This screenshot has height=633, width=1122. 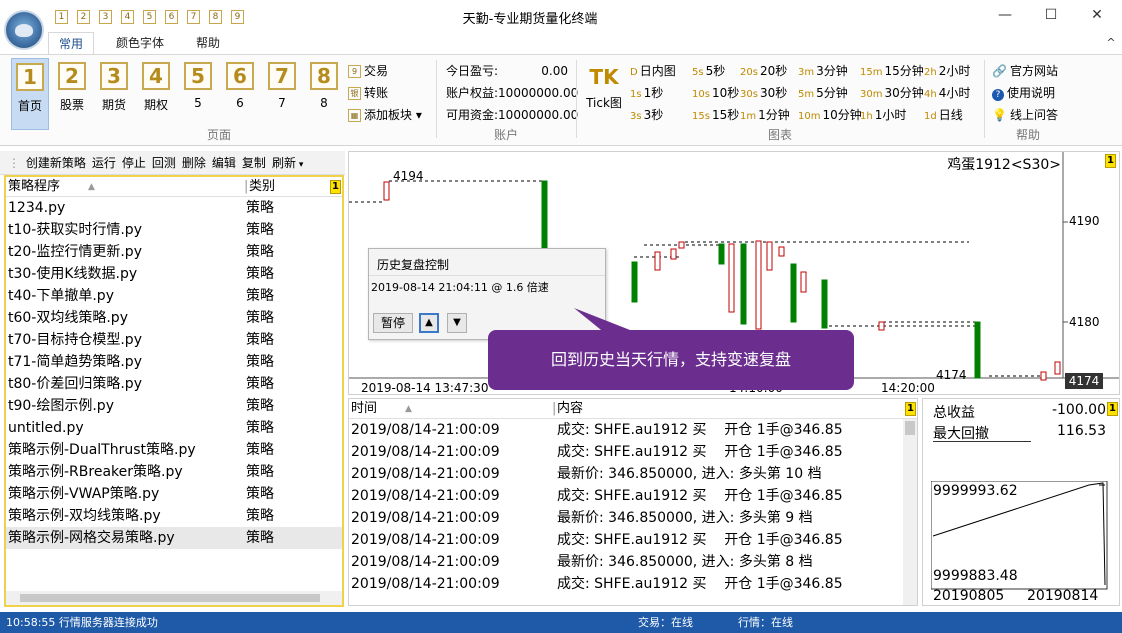 I want to click on period-1h-button: 1h 1小时, so click(x=883, y=115).